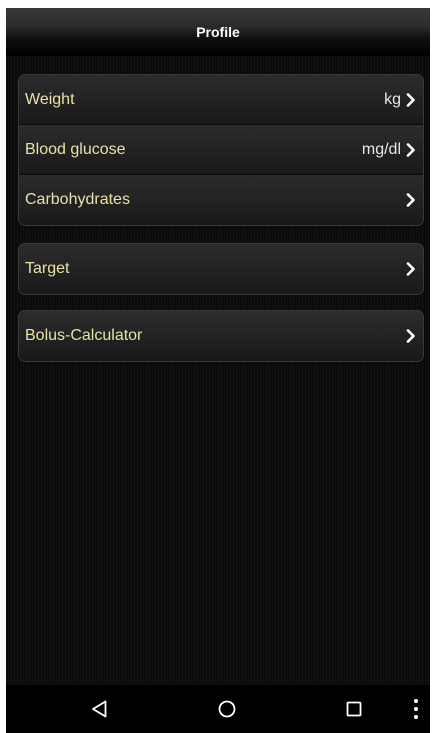 The image size is (436, 733). I want to click on row-blood-glucose: Blood glucose mg/dl, so click(221, 150).